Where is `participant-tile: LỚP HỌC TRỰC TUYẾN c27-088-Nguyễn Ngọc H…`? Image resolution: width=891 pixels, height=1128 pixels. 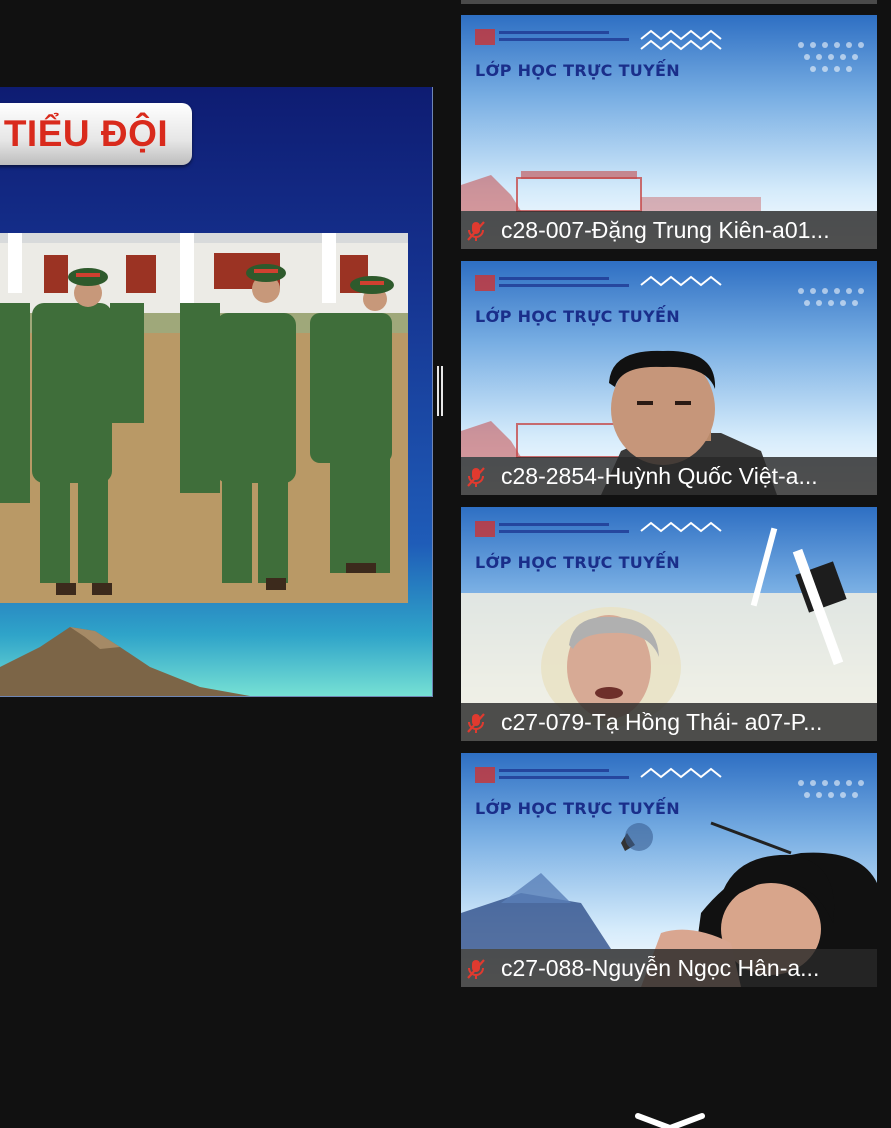
participant-tile: LỚP HỌC TRỰC TUYẾN c27-088-Nguyễn Ngọc H… is located at coordinates (669, 870).